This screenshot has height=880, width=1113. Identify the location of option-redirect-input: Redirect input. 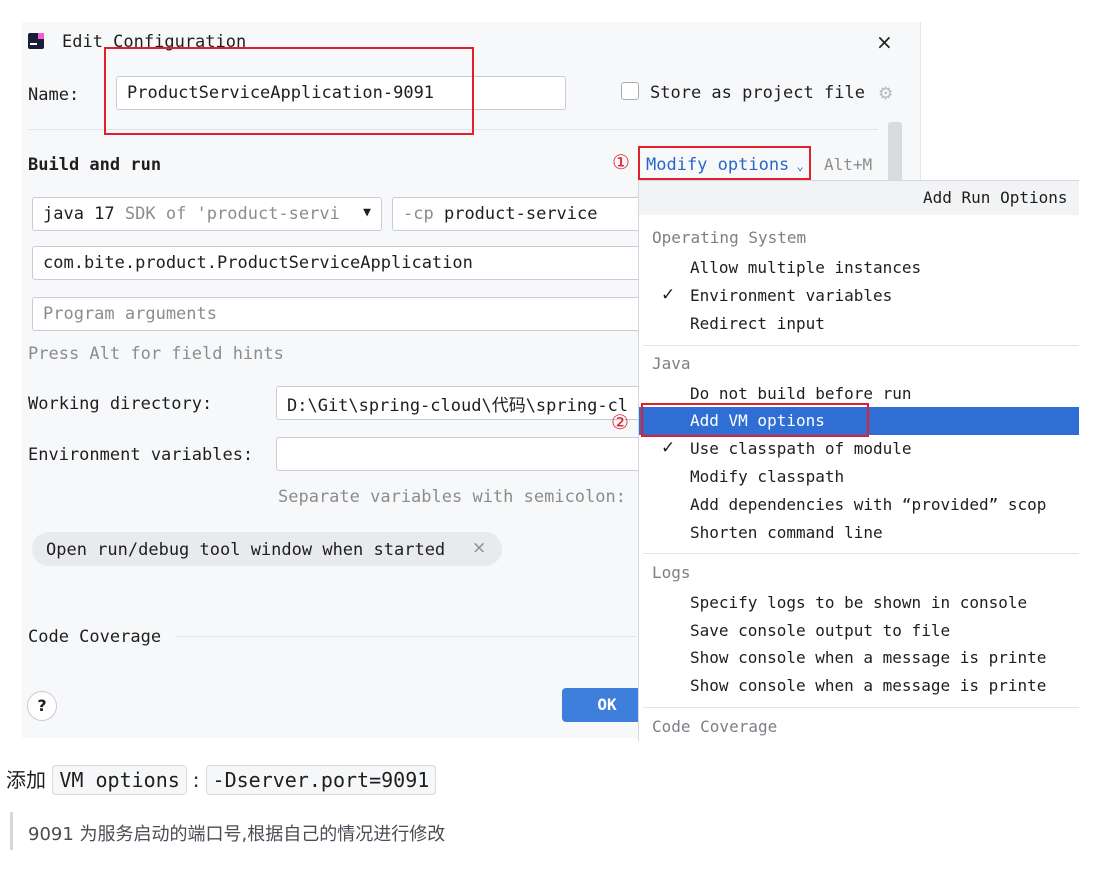
(859, 324).